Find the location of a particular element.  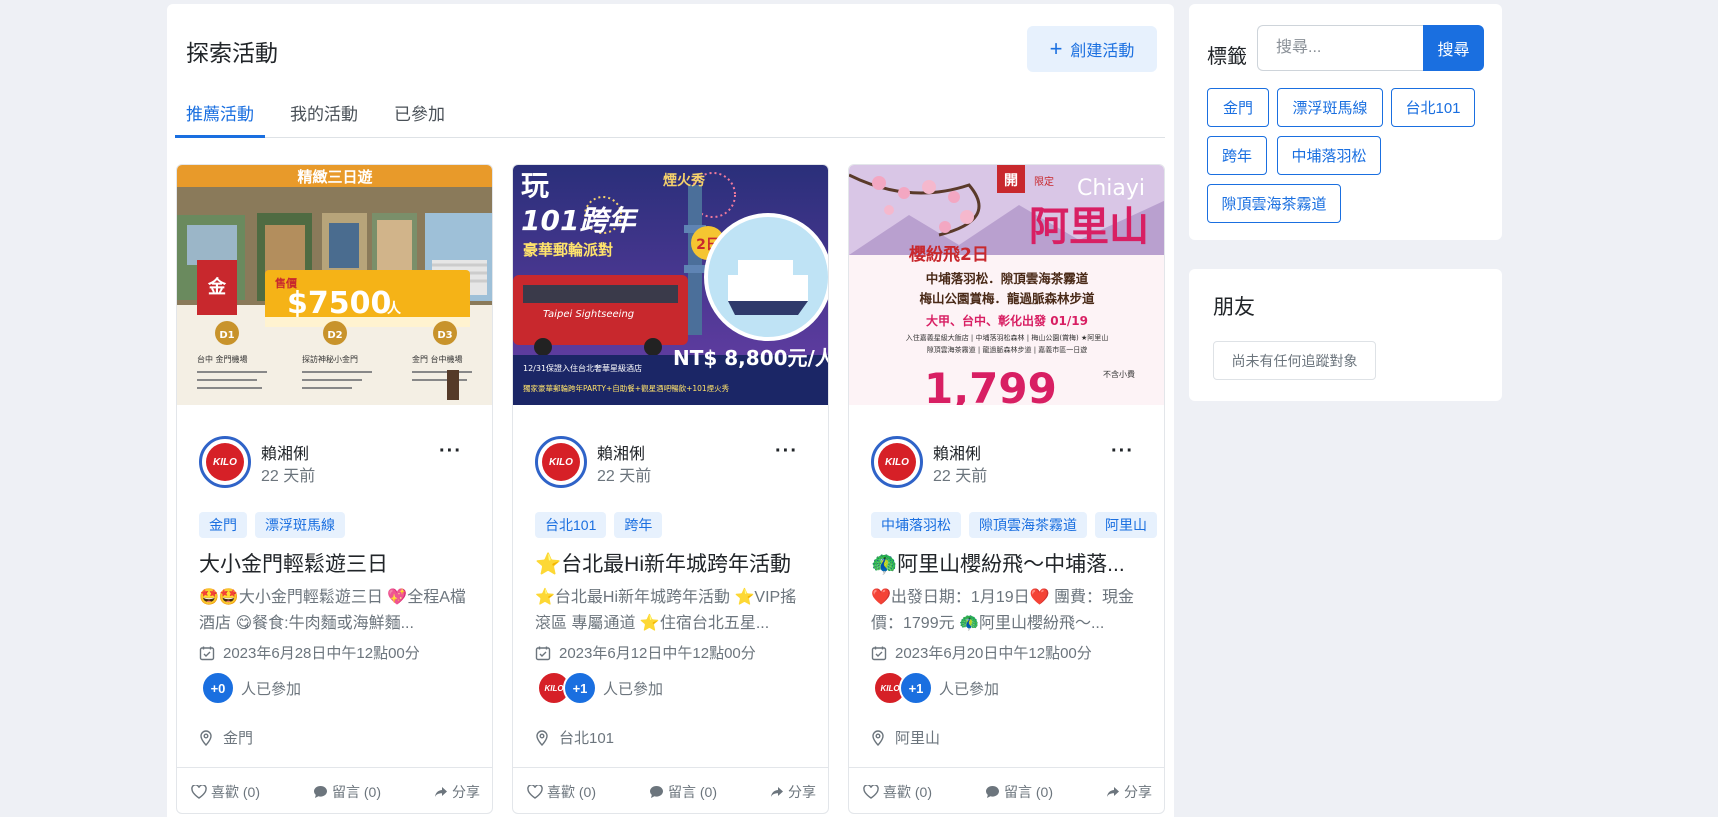

card-tags: 中埔落羽松 隙頂雲海茶霧道 阿里山 is located at coordinates (1016, 525).